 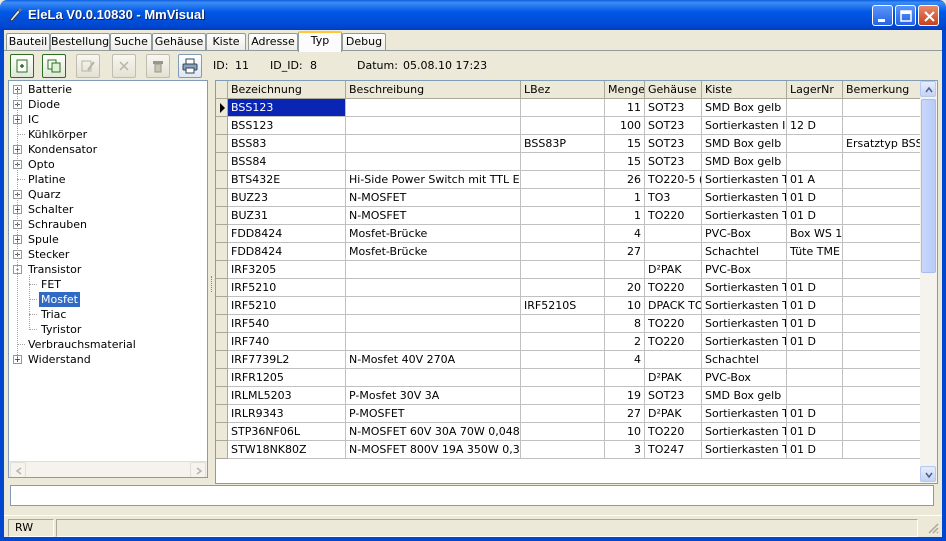 What do you see at coordinates (625, 252) in the screenshot?
I see `cell-menge: 27` at bounding box center [625, 252].